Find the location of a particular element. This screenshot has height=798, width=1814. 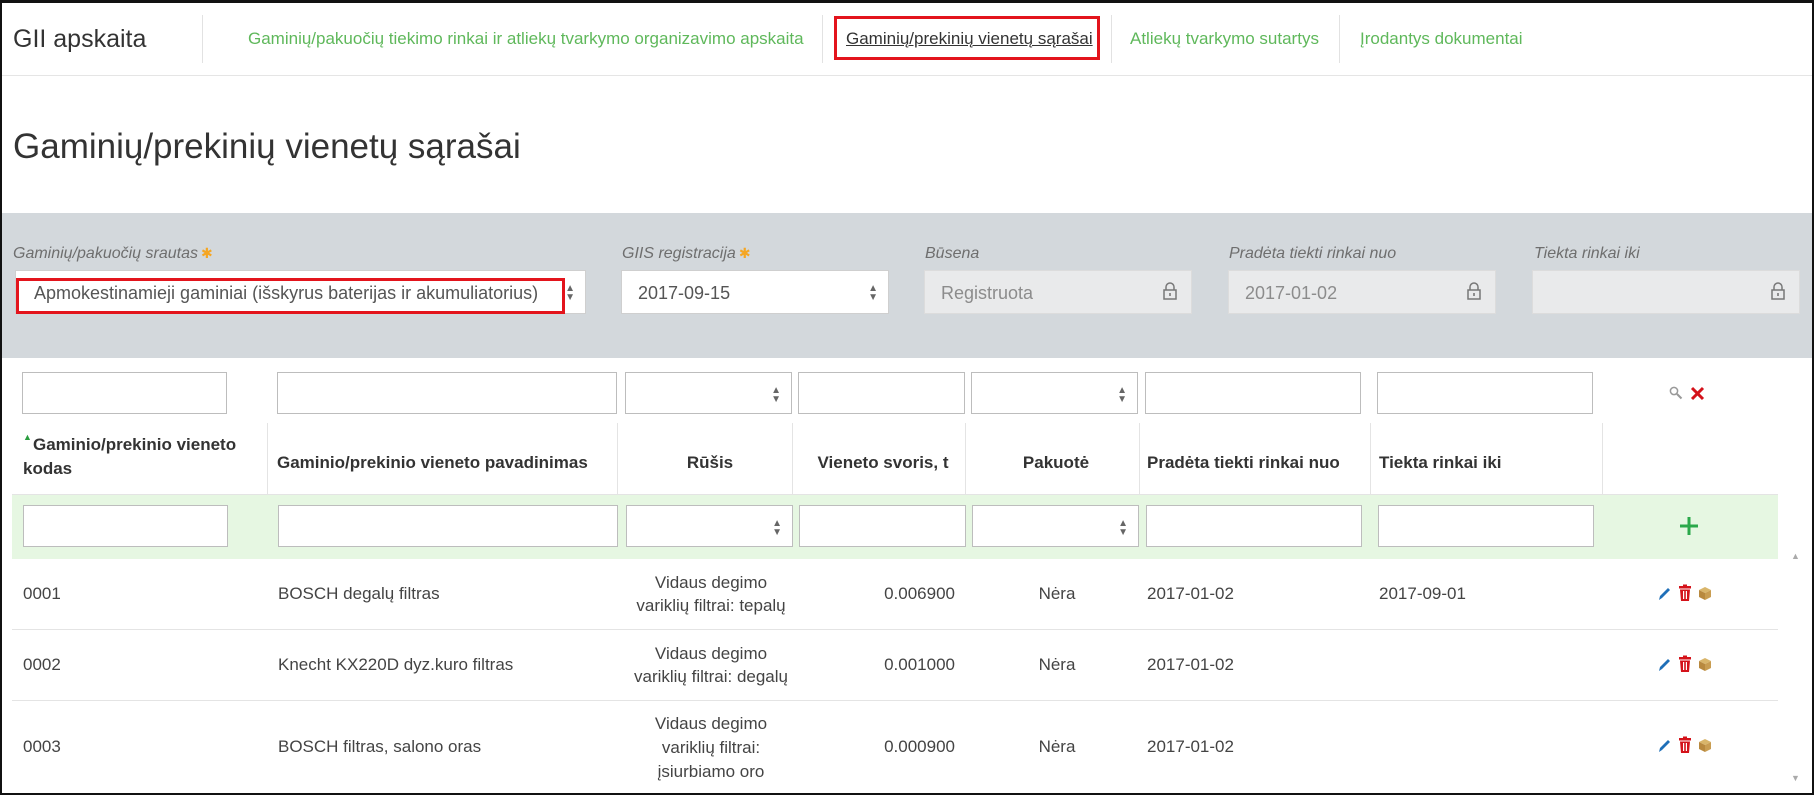

page-title: Gaminių/prekinių vienetų sąrašai is located at coordinates (267, 146).